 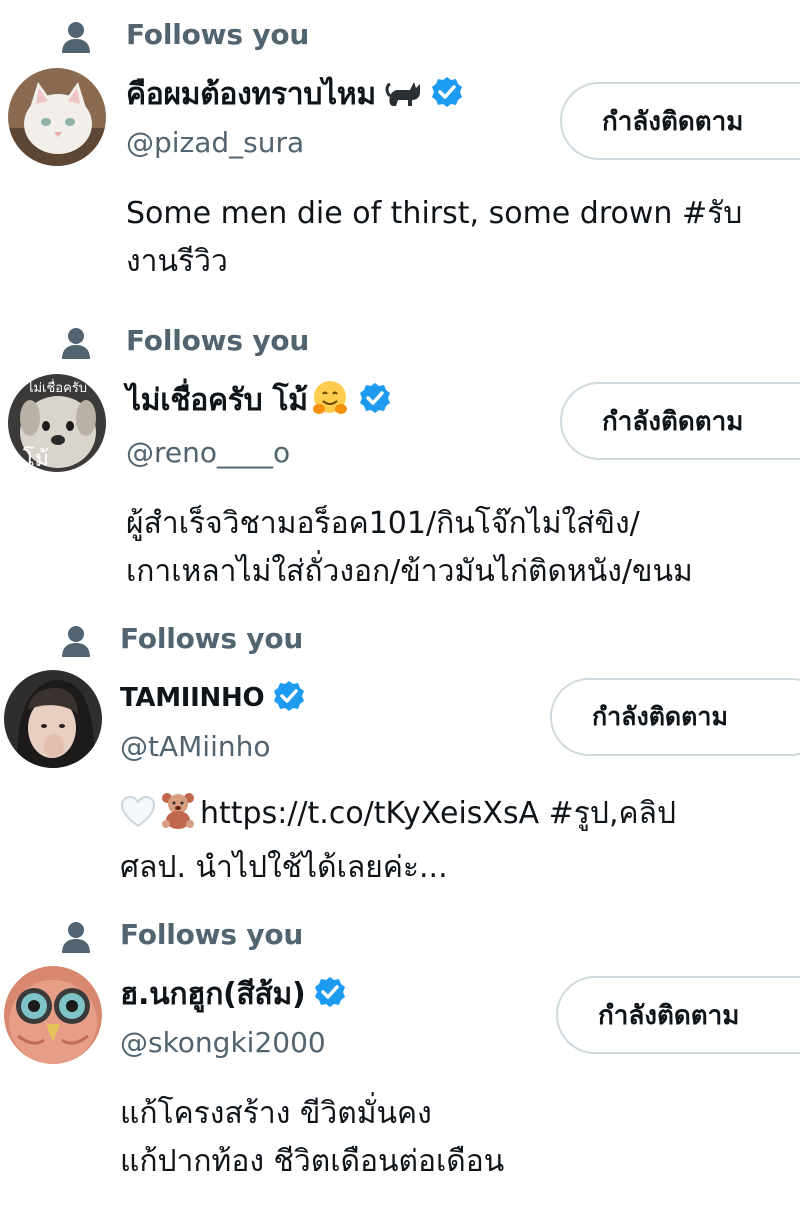 I want to click on user-handle: @reno____o, so click(x=208, y=452).